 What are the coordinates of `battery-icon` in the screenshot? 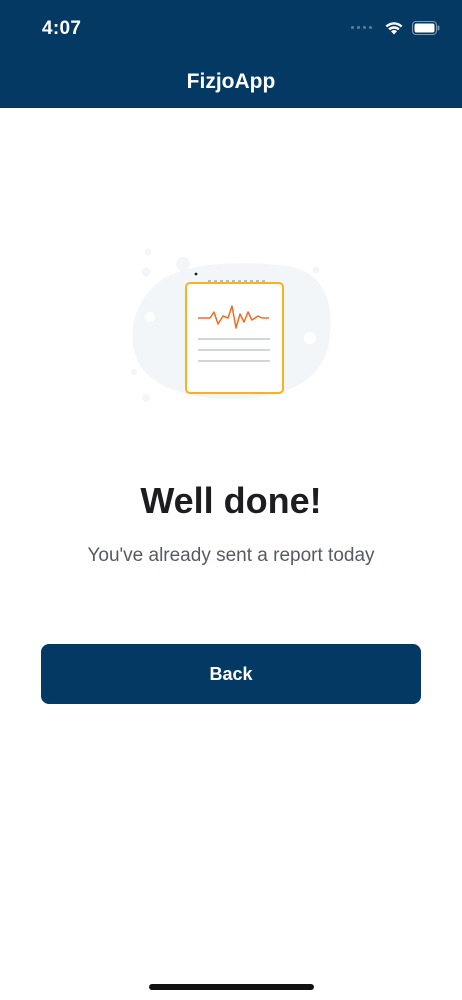 It's located at (426, 27).